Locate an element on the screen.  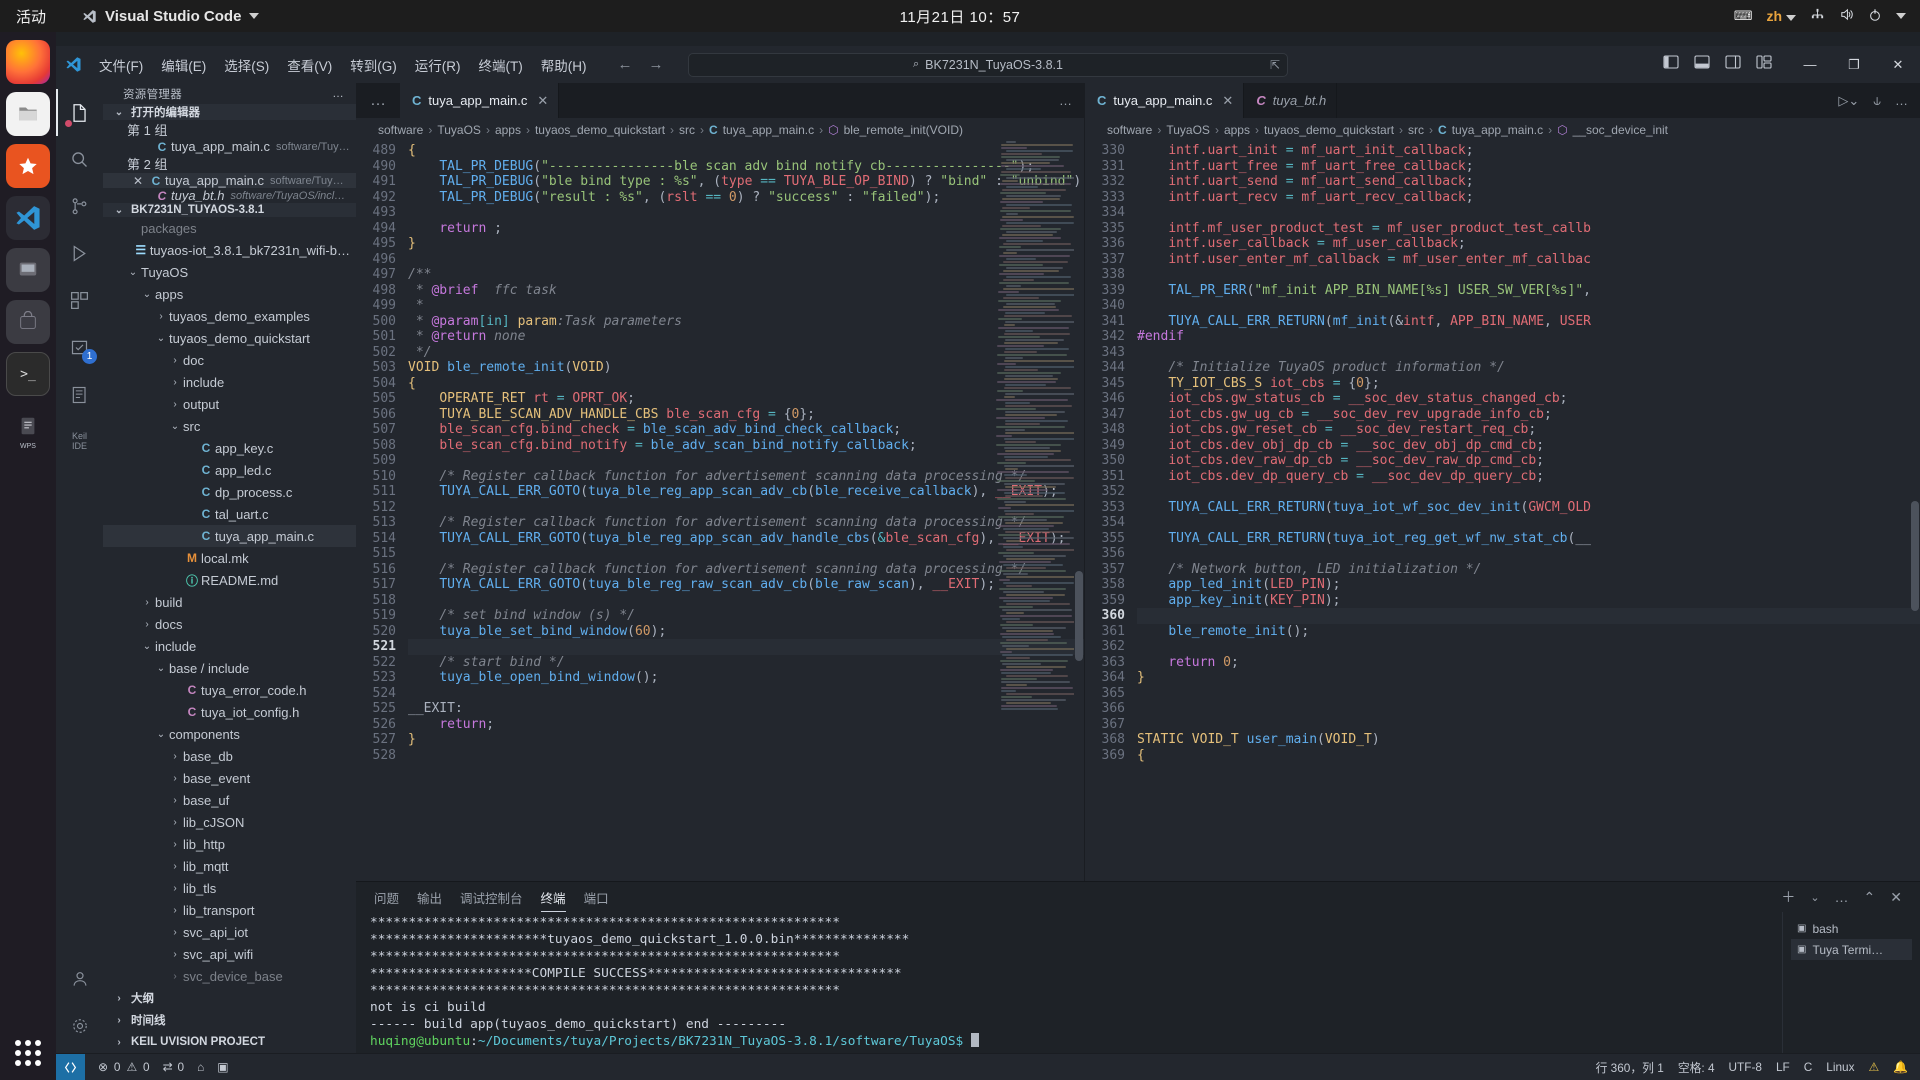
activity-keil-assistant: Keil IDE is located at coordinates (79, 441).